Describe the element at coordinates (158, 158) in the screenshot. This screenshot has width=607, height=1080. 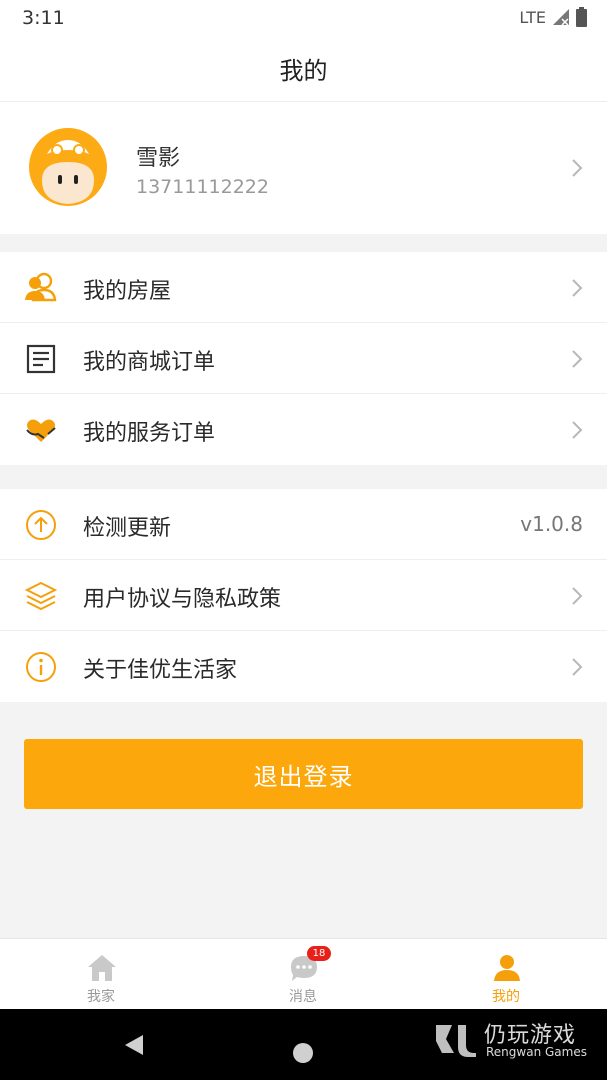
I see `profile-name: 雪影` at that location.